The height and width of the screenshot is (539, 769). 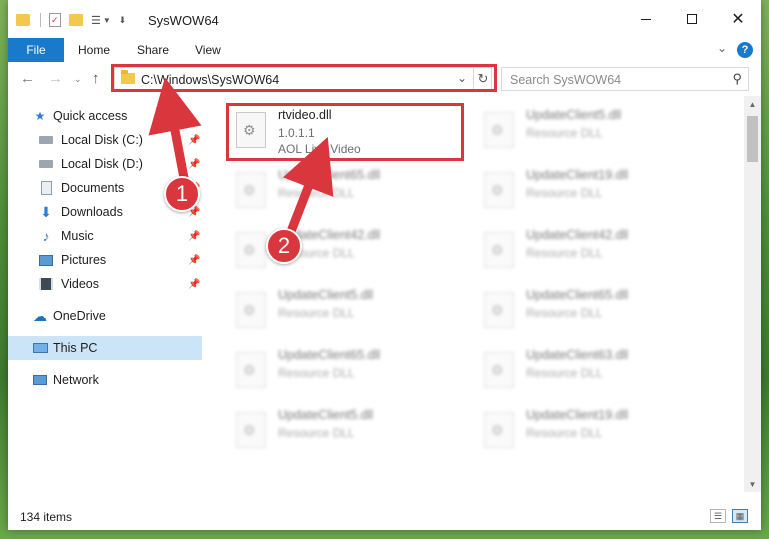 I want to click on sidebar-item-local-disk-c: Local Disk (C:) 📌, so click(x=105, y=140).